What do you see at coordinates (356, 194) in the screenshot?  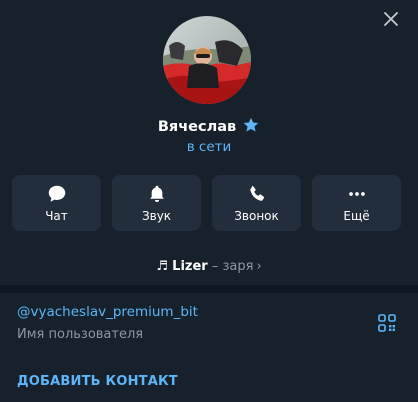 I see `more-dots-icon` at bounding box center [356, 194].